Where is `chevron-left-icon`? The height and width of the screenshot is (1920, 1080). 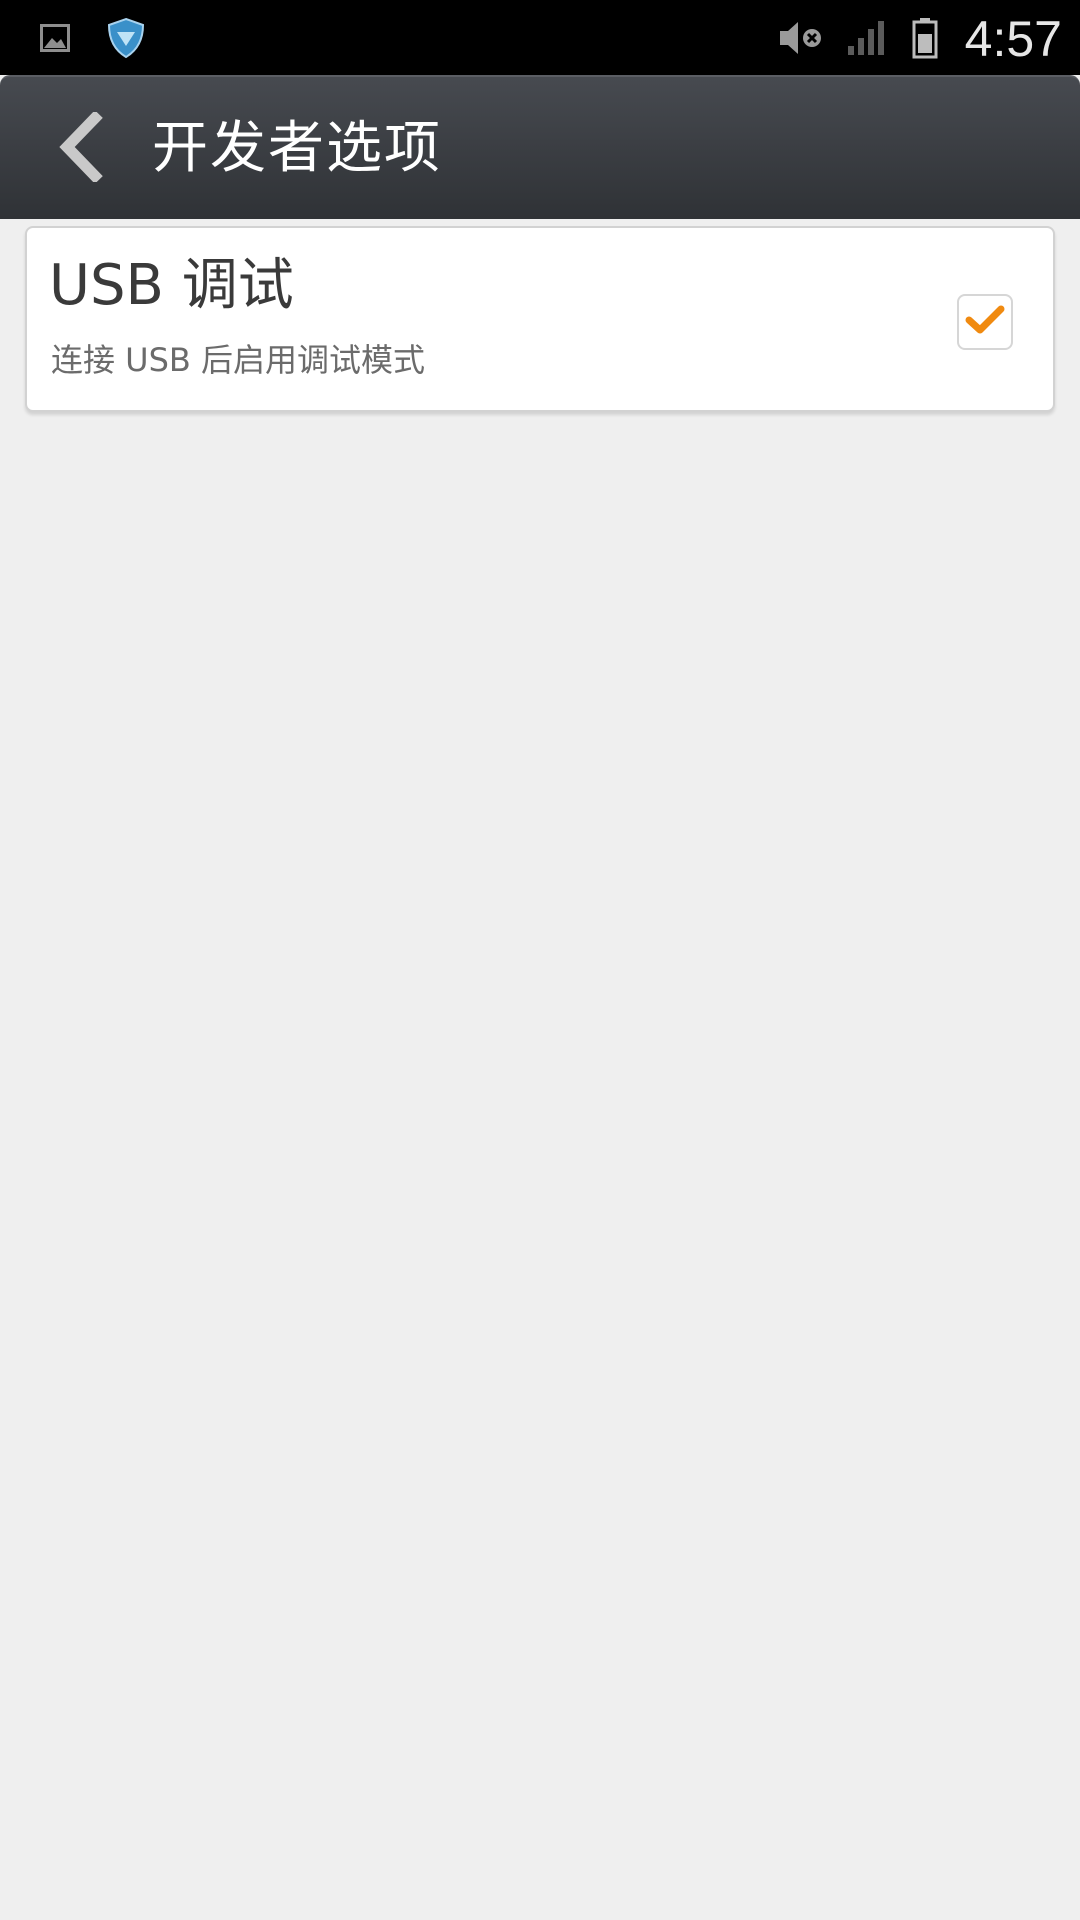
chevron-left-icon is located at coordinates (80, 148).